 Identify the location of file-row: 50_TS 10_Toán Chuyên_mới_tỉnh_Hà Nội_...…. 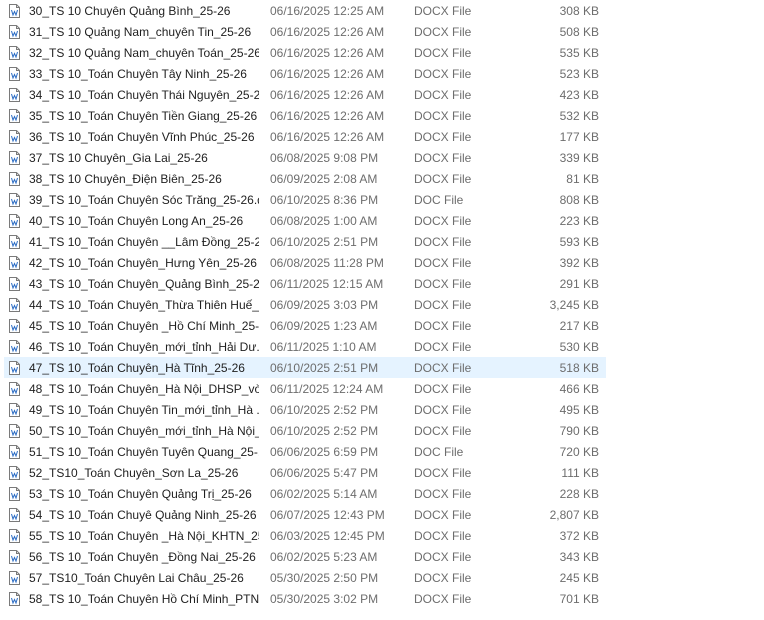
(305, 430).